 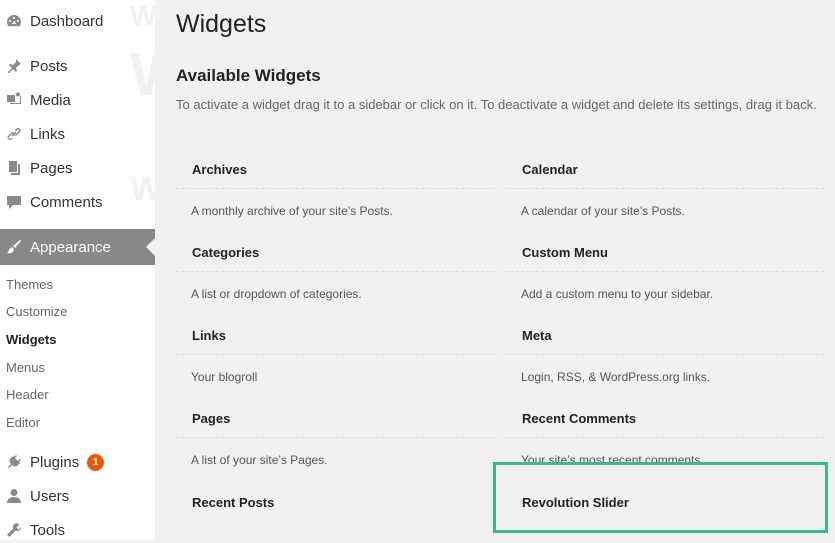 I want to click on revolution-slider-highlight, so click(x=660, y=497).